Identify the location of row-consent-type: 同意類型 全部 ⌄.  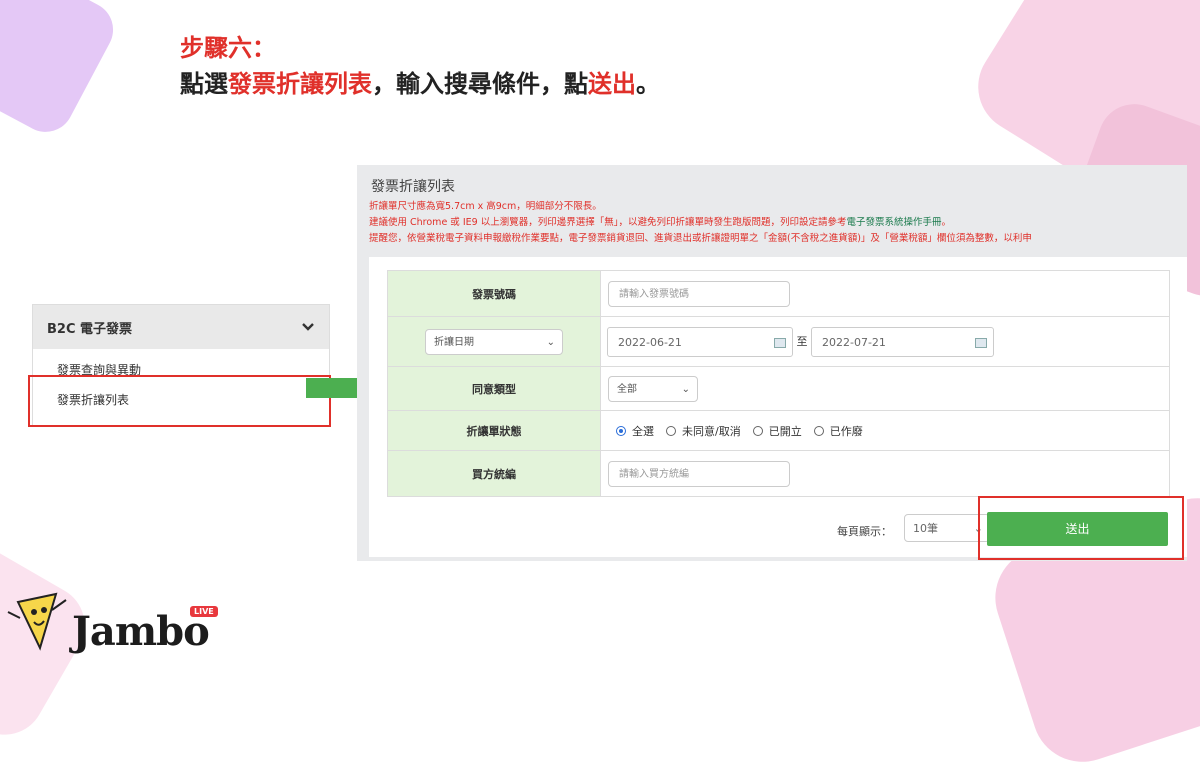
(778, 388).